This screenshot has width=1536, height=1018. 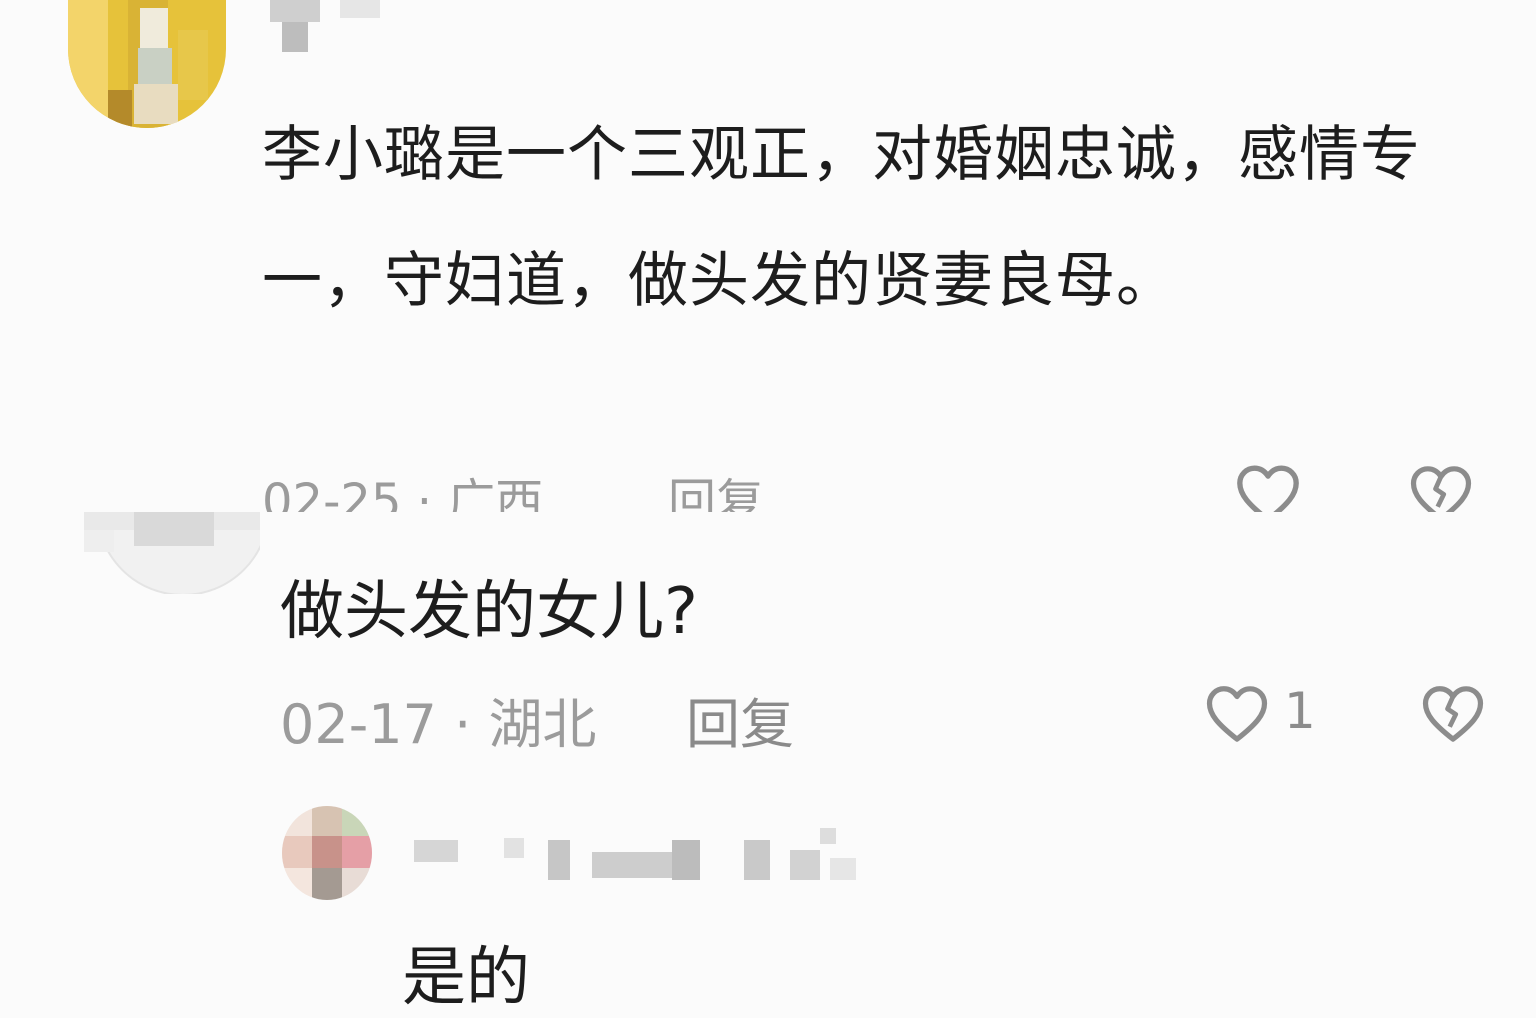 I want to click on comment-date: 02-25, so click(x=332, y=493).